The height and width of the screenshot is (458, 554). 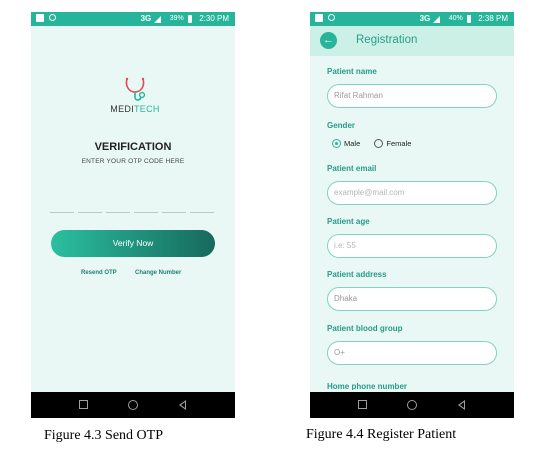 I want to click on patient-address-label: Patient address, so click(x=357, y=274).